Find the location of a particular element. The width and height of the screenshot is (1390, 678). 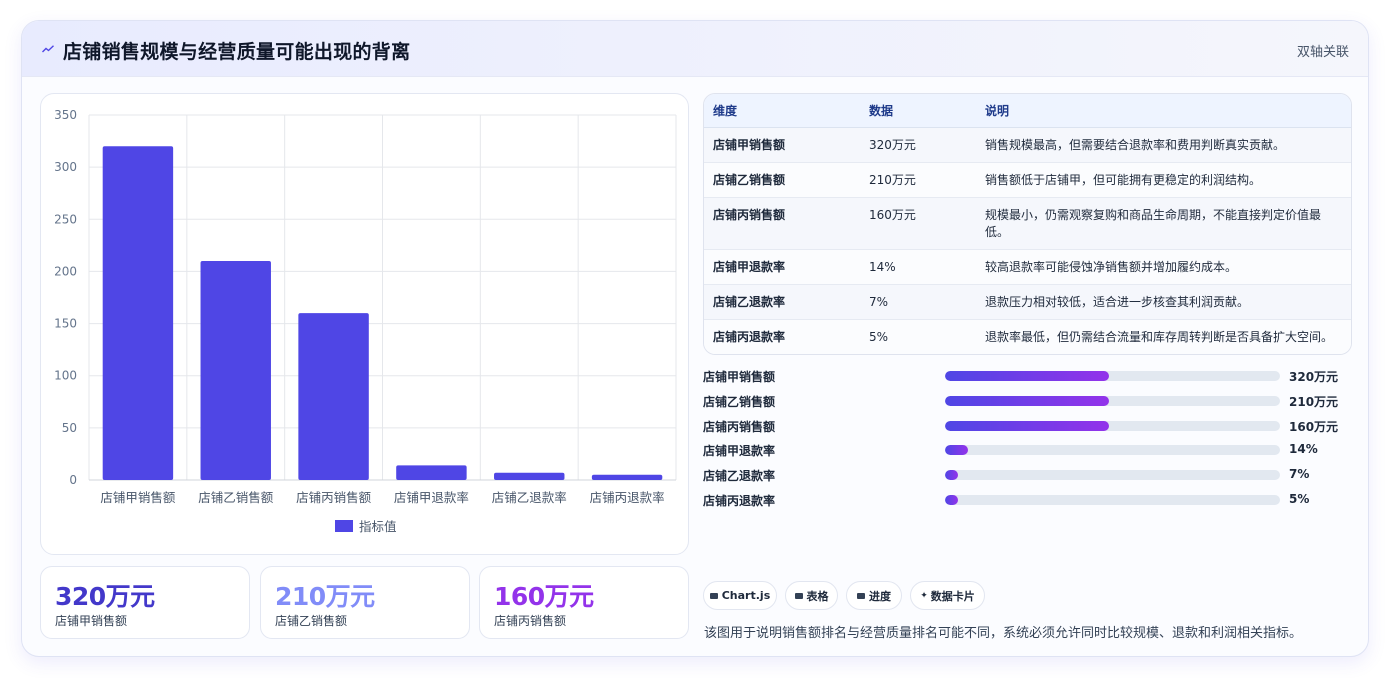

progress-value: 210万元 is located at coordinates (1314, 401).